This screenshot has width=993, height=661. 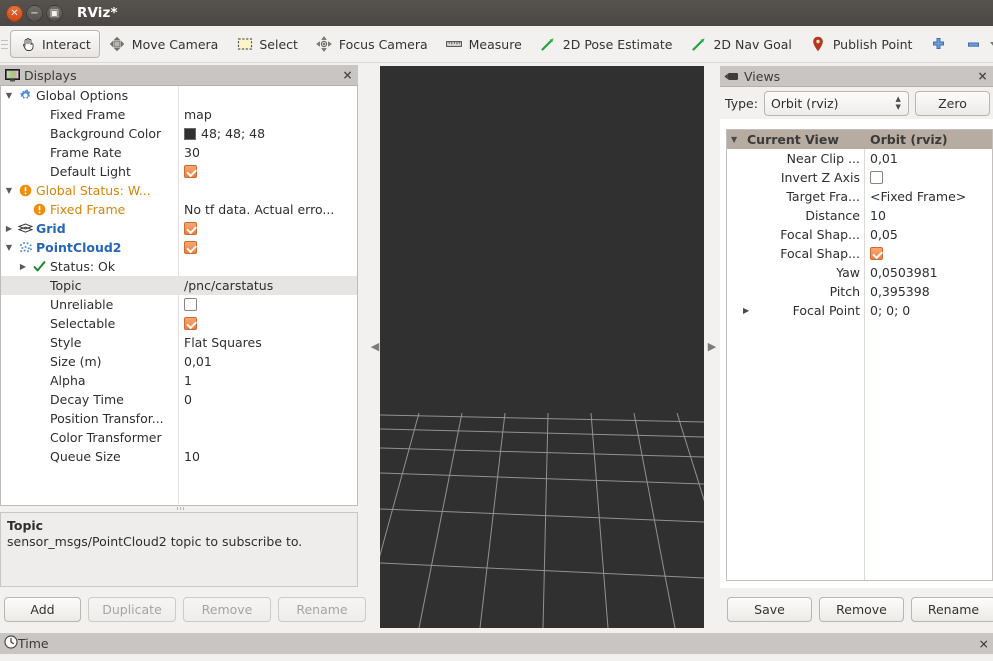 I want to click on views-row-value-cell: 0; 0; 0, so click(x=928, y=310).